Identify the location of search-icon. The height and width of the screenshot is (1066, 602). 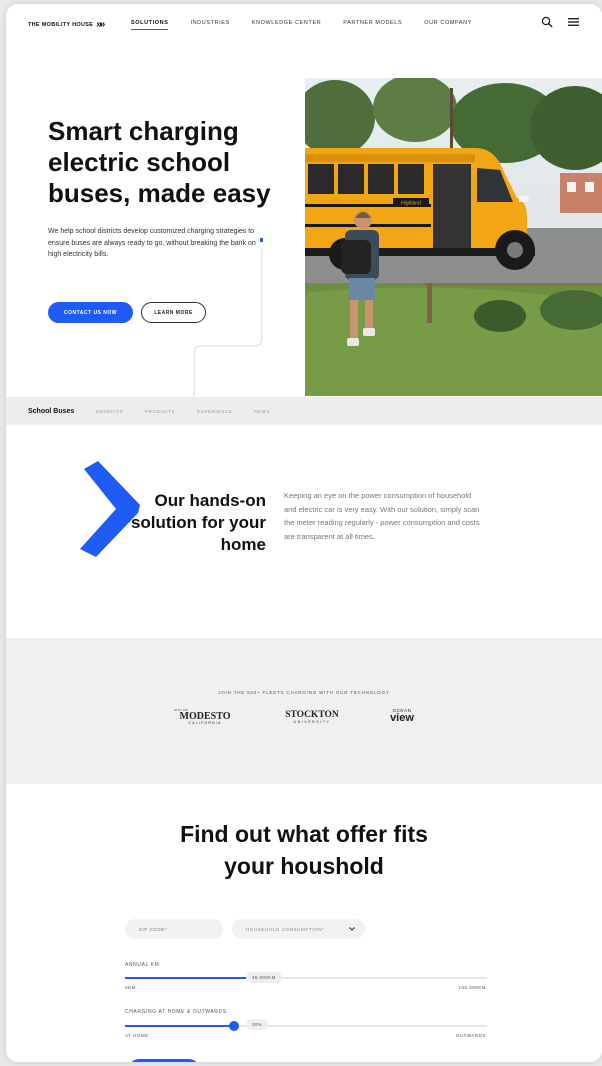
(547, 22).